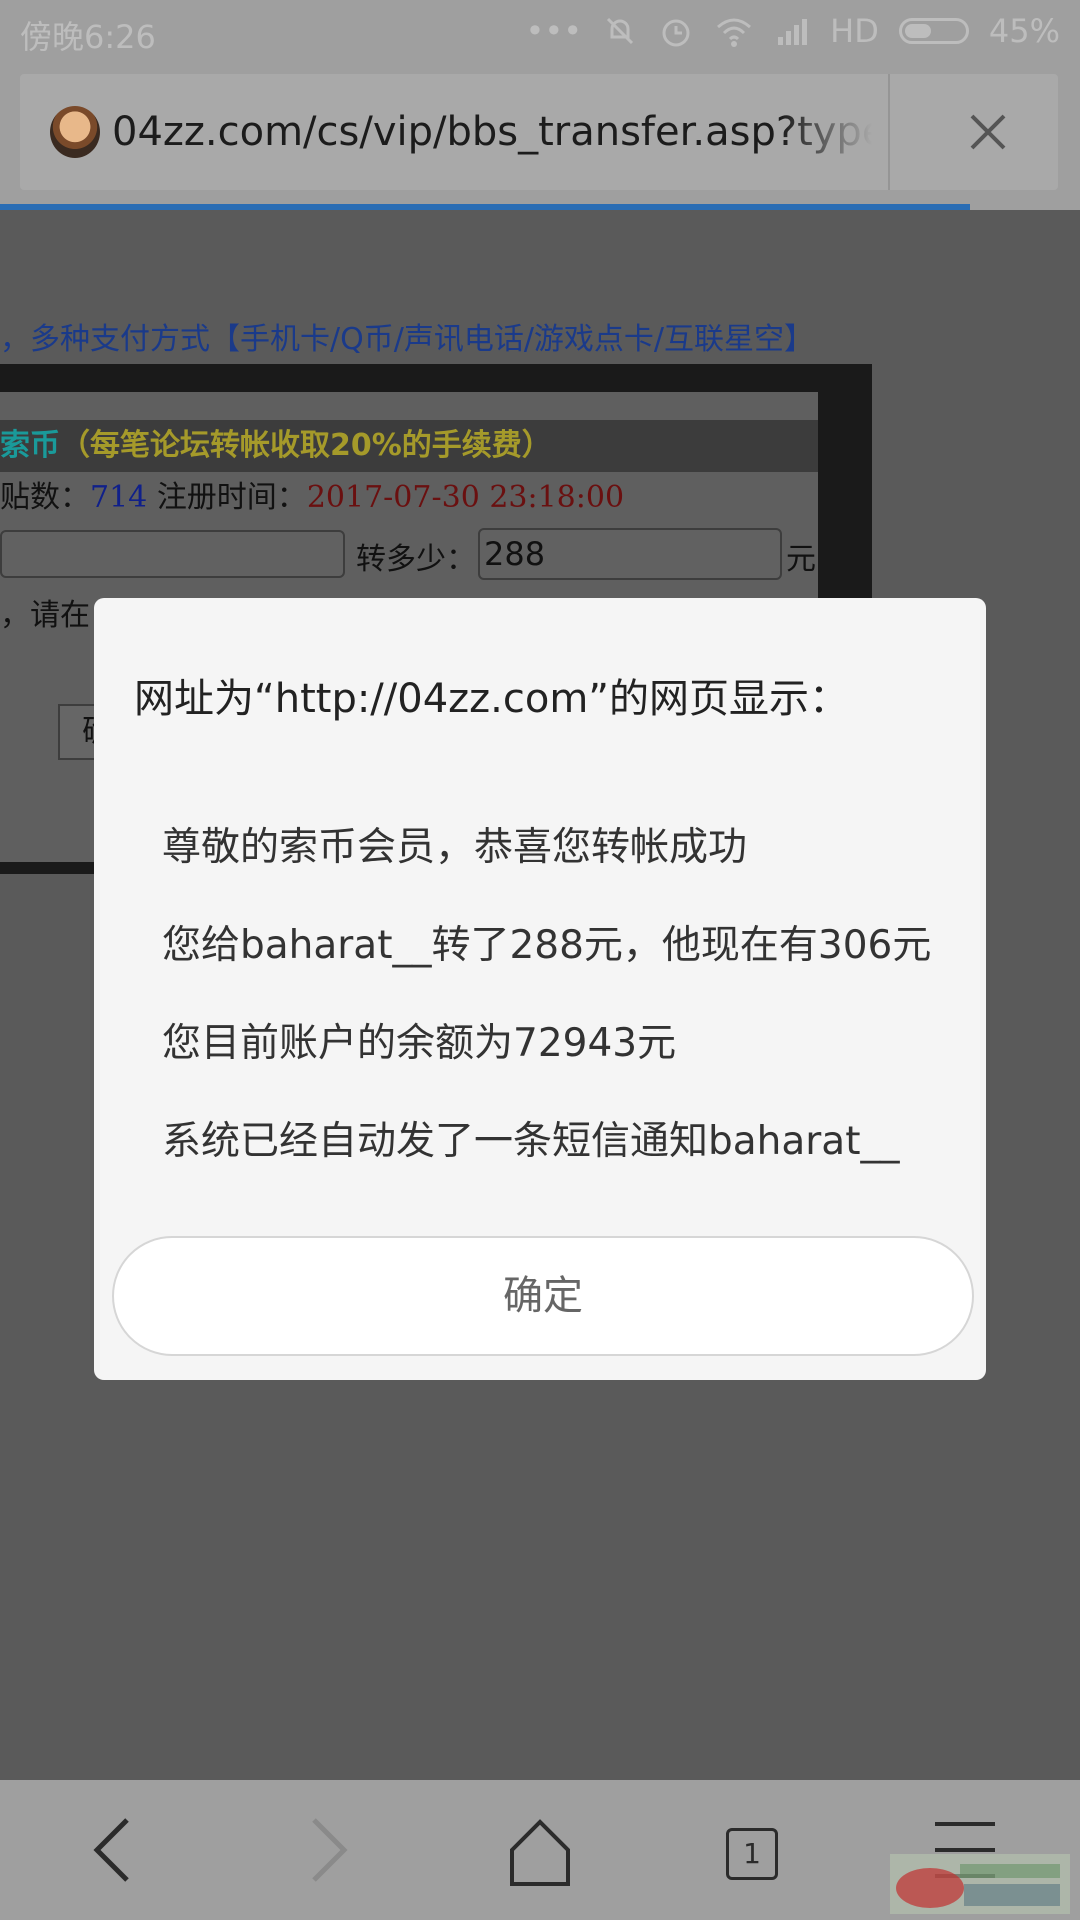  I want to click on panel-title-note: （每笔论坛转帐收取20%的手续费）, so click(306, 445).